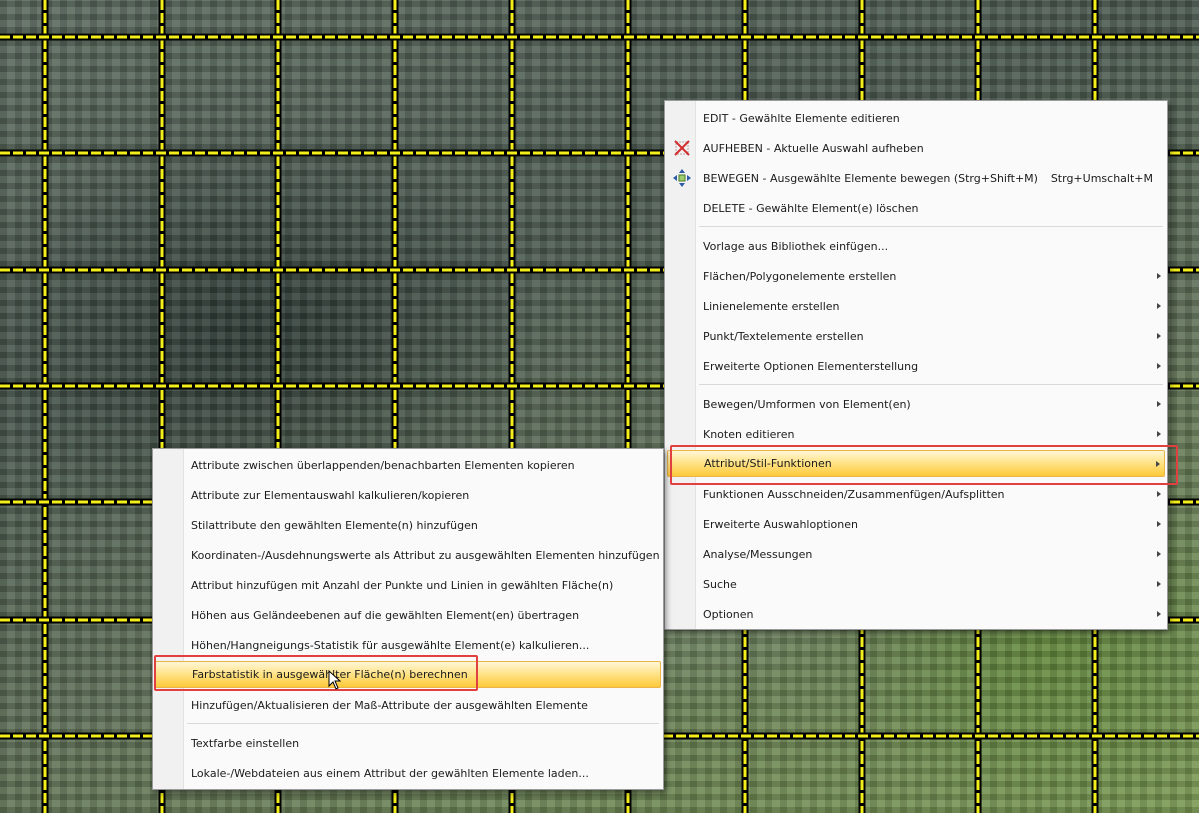 The height and width of the screenshot is (813, 1199). Describe the element at coordinates (749, 434) in the screenshot. I see `menu-item-label: Knoten editieren` at that location.